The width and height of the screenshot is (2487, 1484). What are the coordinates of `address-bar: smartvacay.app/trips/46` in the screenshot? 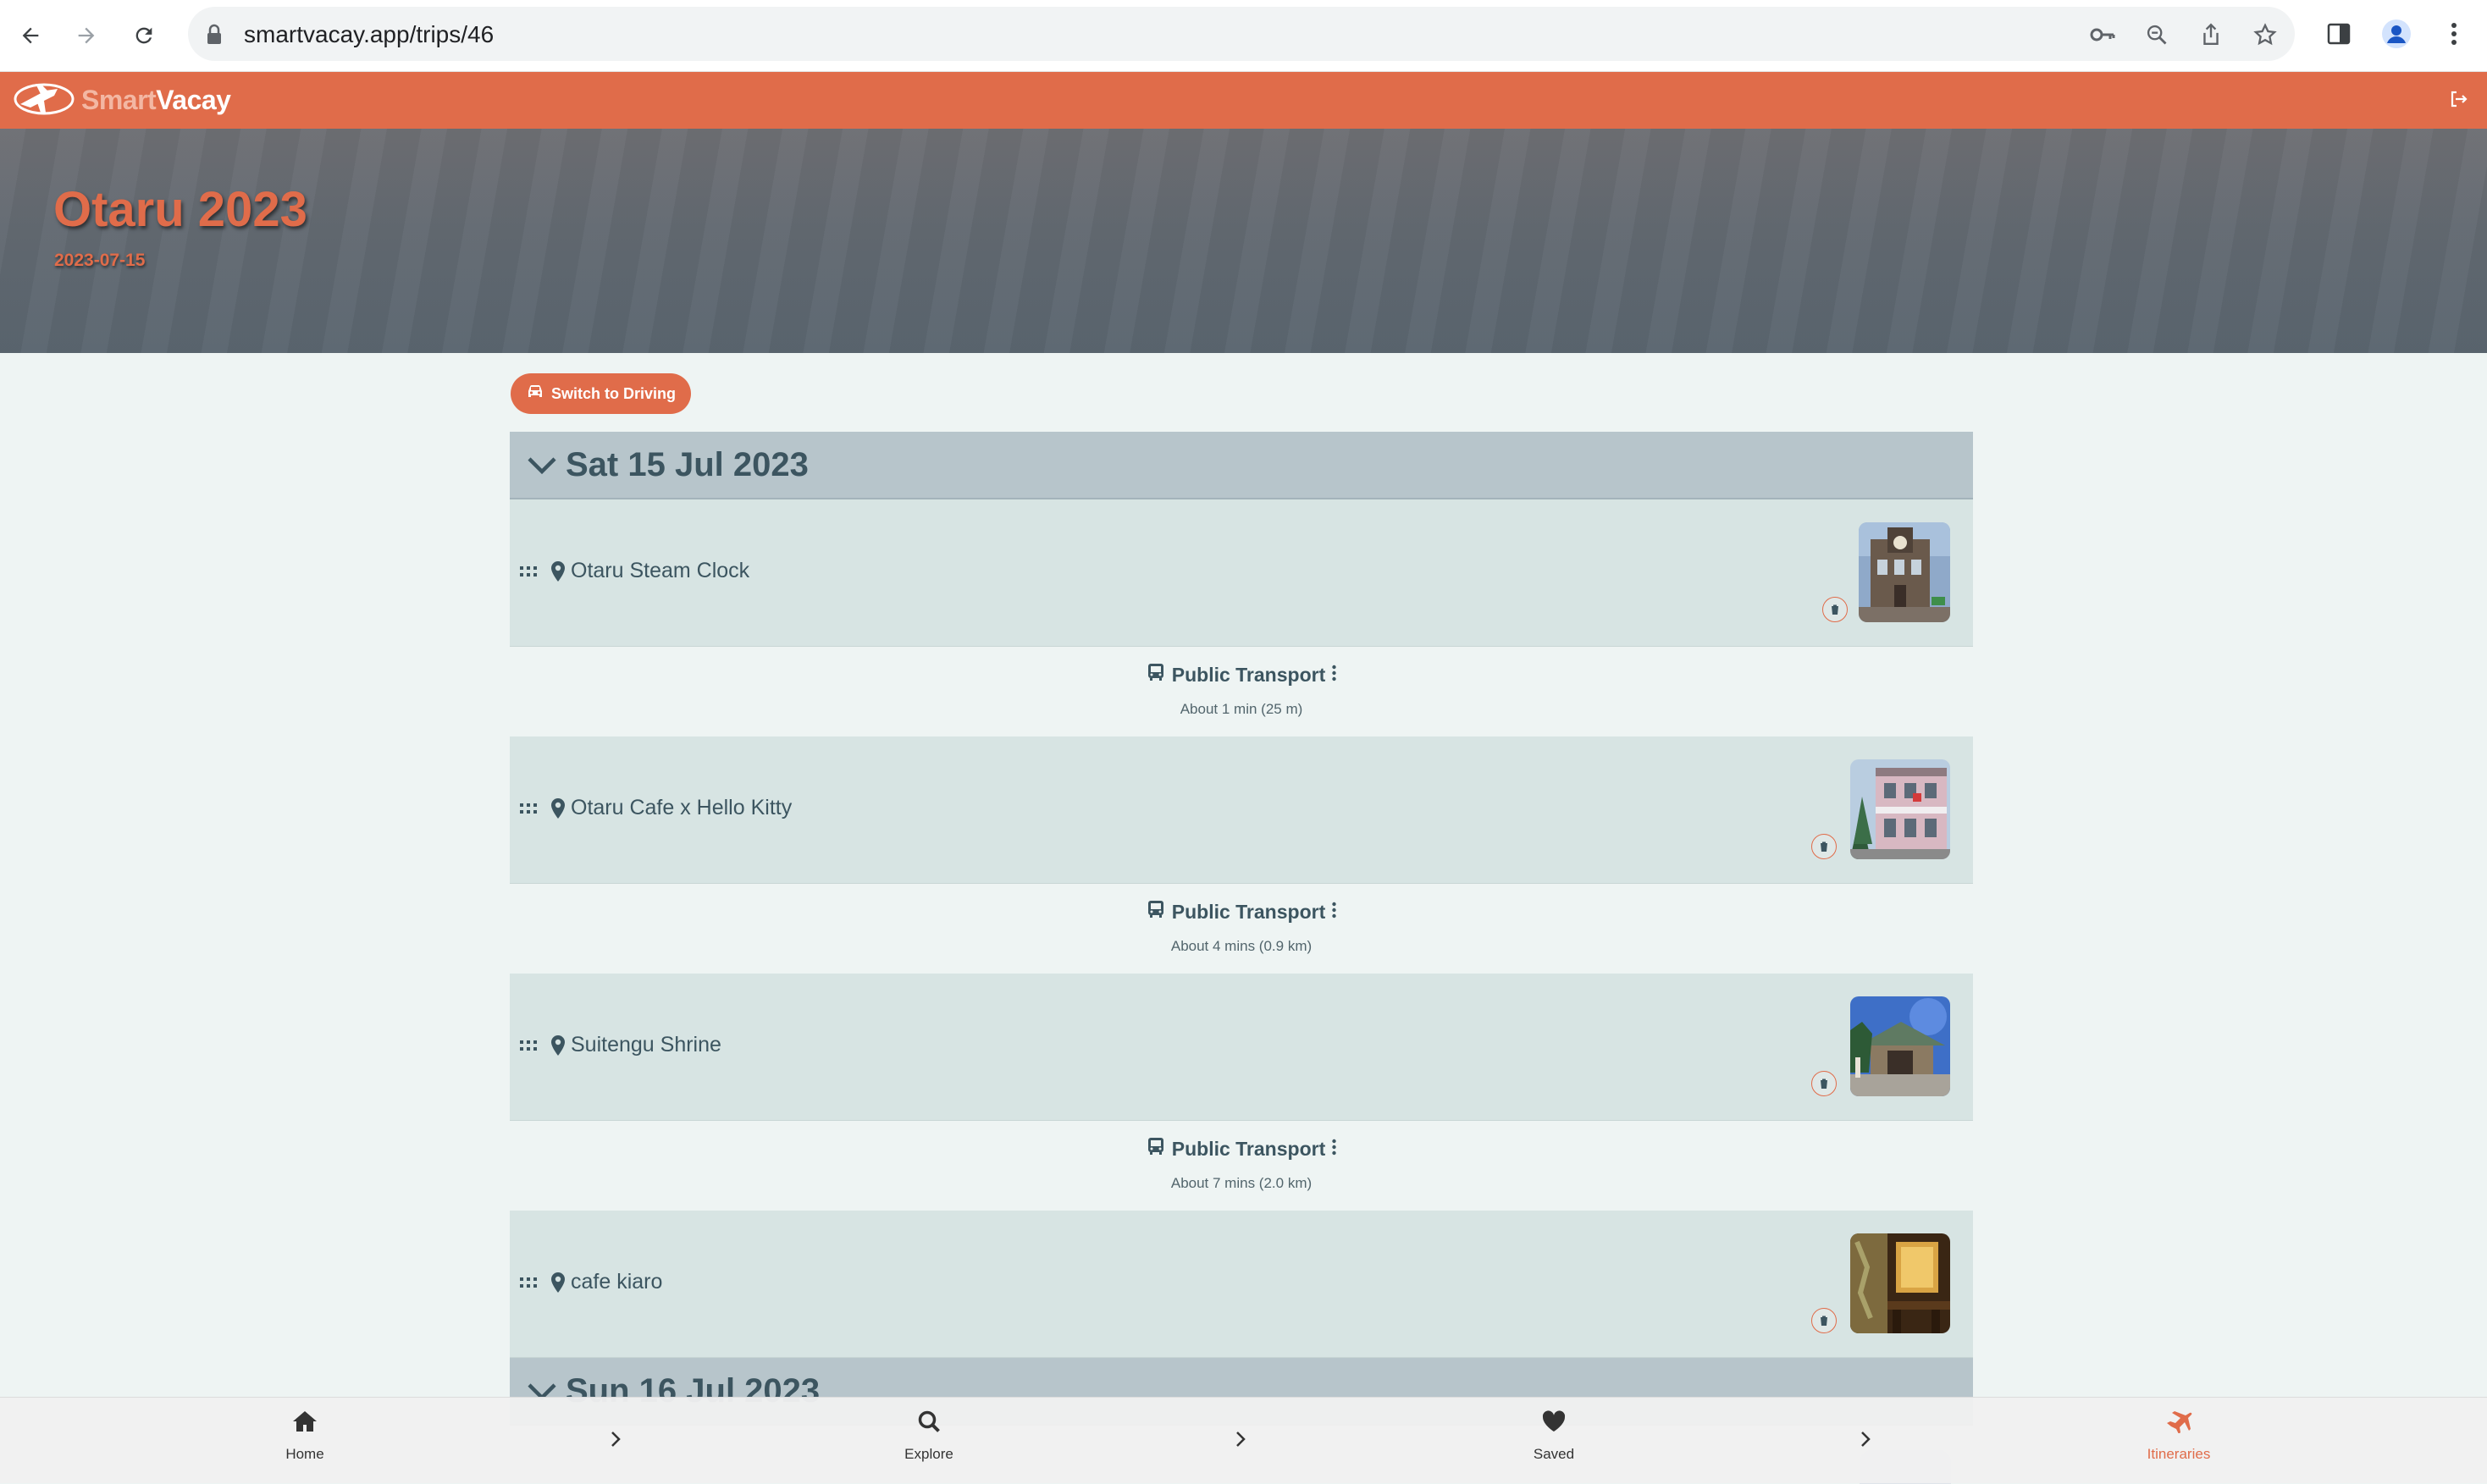 It's located at (1241, 34).